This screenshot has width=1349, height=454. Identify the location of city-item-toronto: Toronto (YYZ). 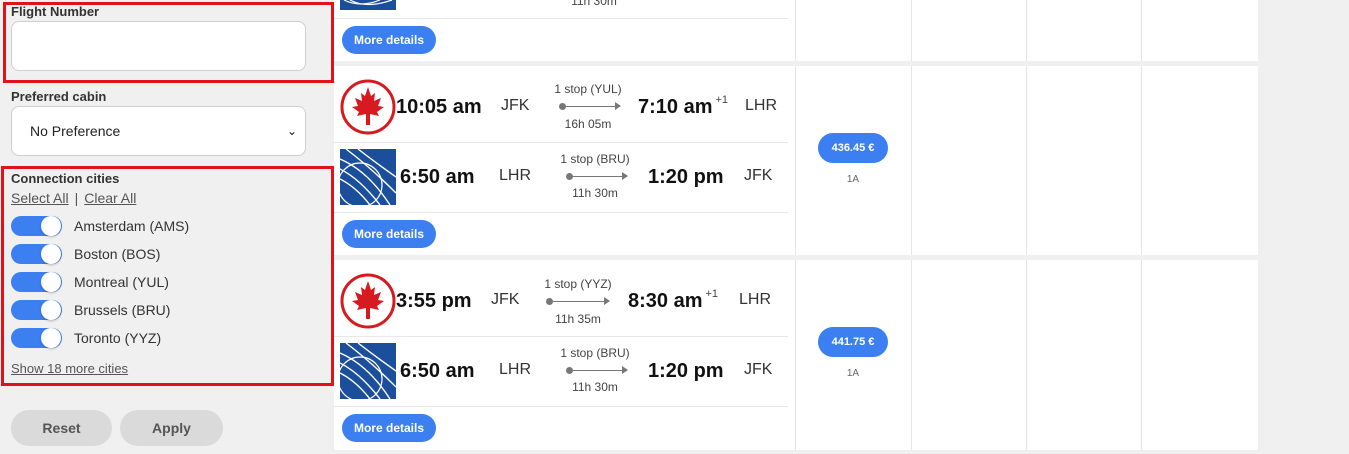
(86, 338).